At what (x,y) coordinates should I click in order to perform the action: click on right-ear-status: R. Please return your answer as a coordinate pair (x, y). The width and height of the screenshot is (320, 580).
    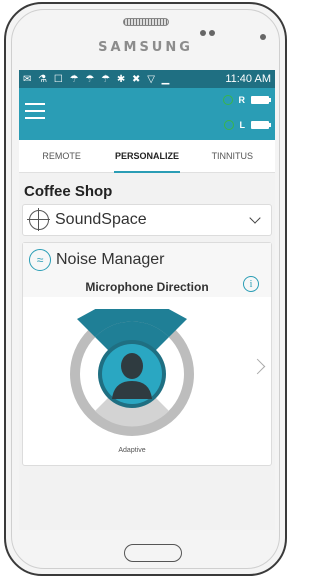
    Looking at the image, I should click on (246, 100).